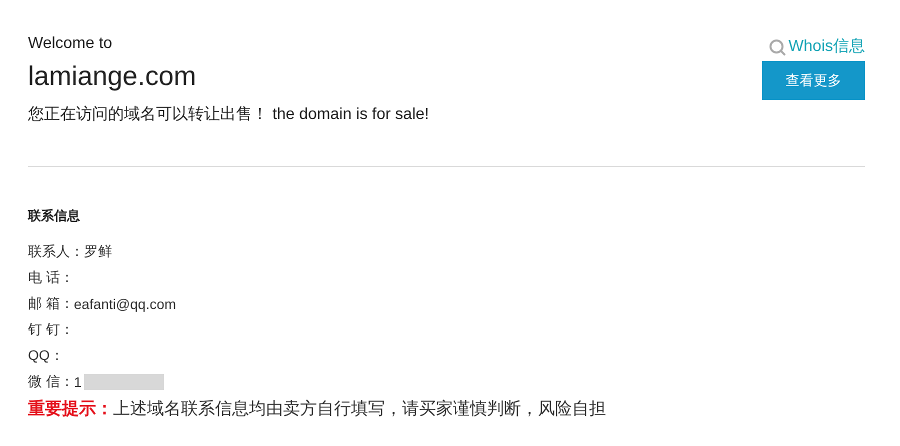 This screenshot has height=446, width=900. Describe the element at coordinates (51, 304) in the screenshot. I see `field-label: 邮 箱：` at that location.